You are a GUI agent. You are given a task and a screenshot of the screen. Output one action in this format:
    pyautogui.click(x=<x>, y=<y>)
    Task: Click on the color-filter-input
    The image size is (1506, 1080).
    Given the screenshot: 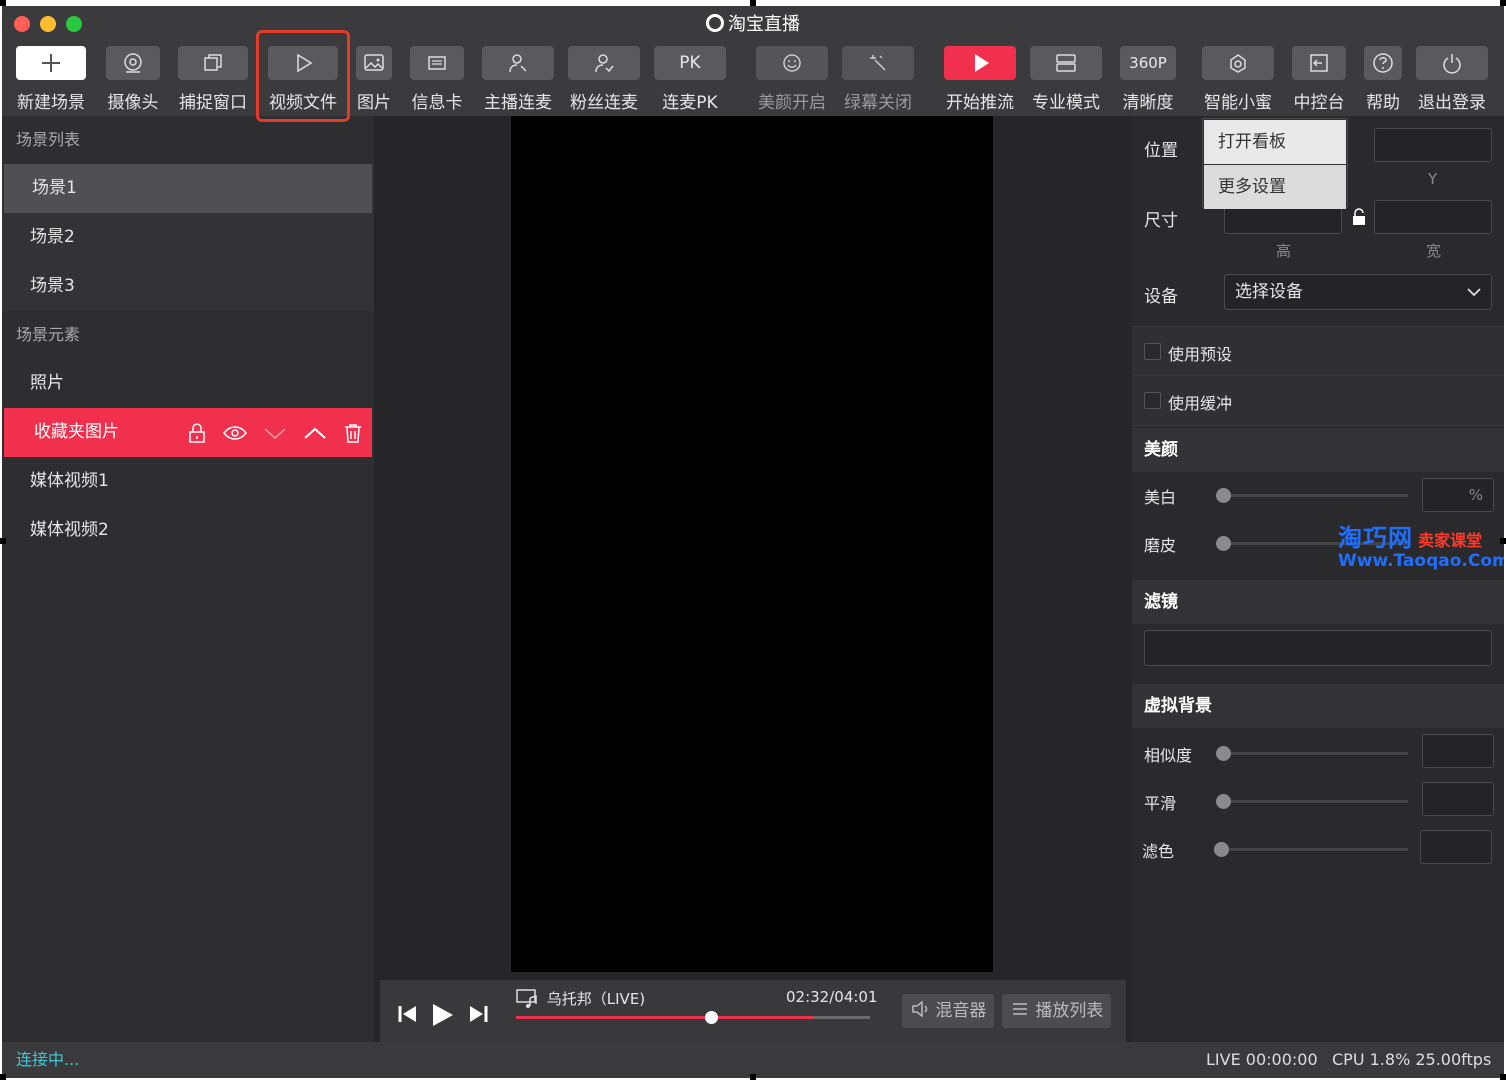 What is the action you would take?
    pyautogui.click(x=1456, y=847)
    